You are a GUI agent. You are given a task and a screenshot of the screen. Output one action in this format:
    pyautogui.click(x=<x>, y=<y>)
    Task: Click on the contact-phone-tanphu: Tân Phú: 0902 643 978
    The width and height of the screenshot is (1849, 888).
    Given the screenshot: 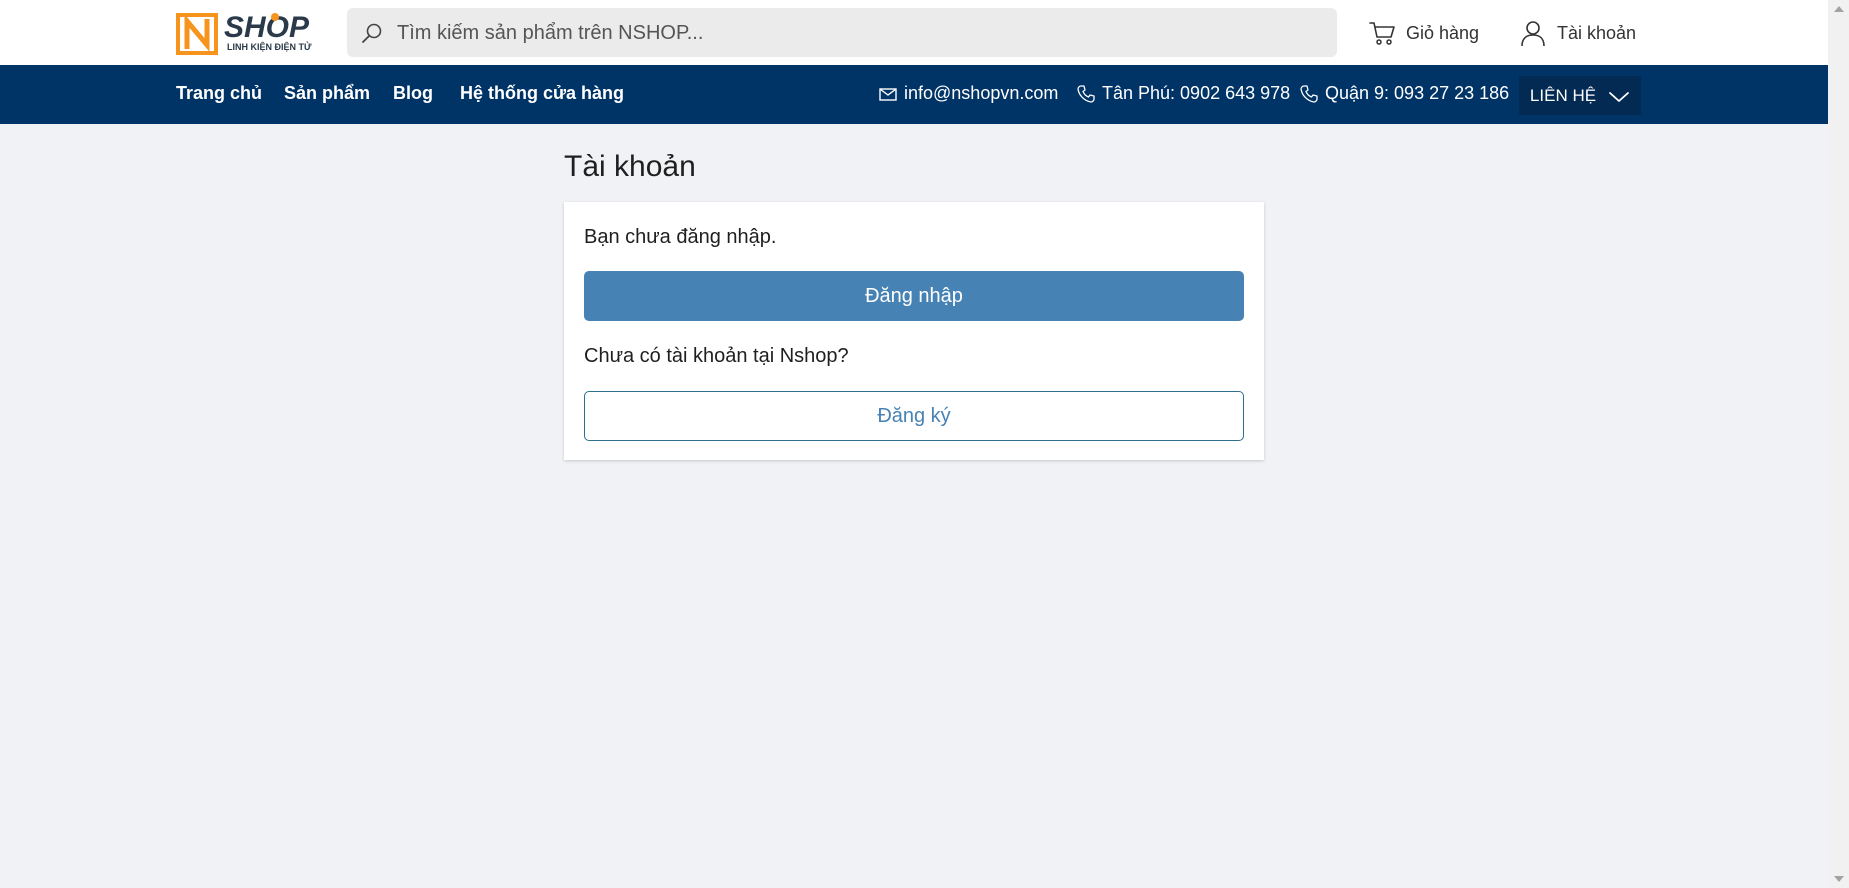 What is the action you would take?
    pyautogui.click(x=1183, y=93)
    